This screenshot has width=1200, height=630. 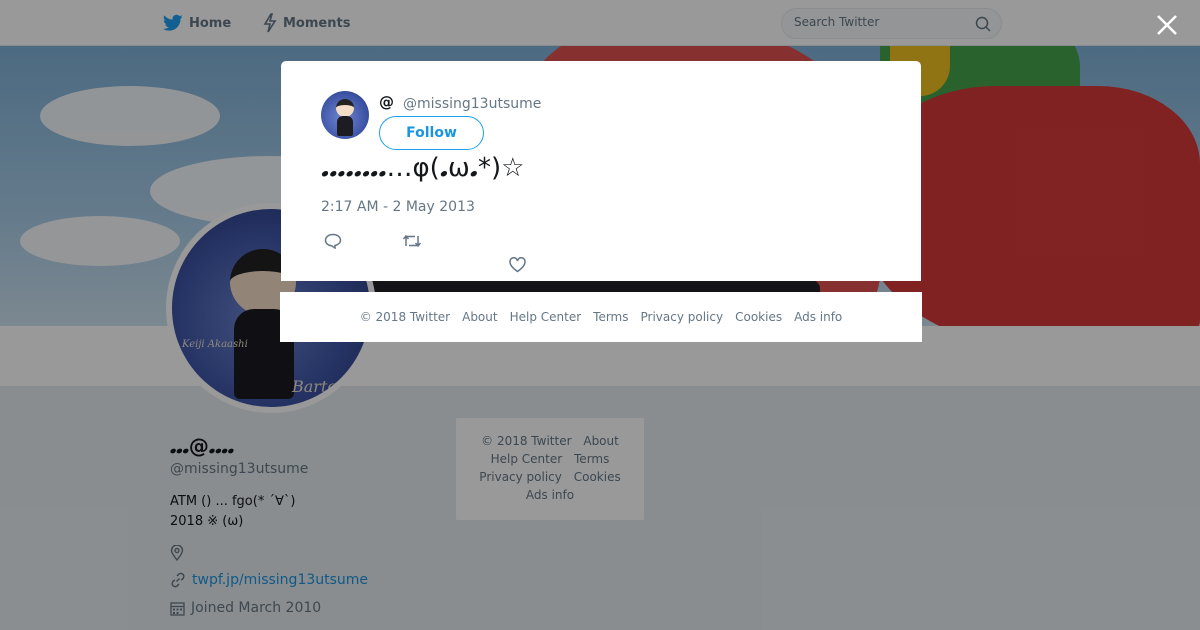 What do you see at coordinates (398, 207) in the screenshot?
I see `tweet-timestamp: 2:17 AM - 2 May 2013` at bounding box center [398, 207].